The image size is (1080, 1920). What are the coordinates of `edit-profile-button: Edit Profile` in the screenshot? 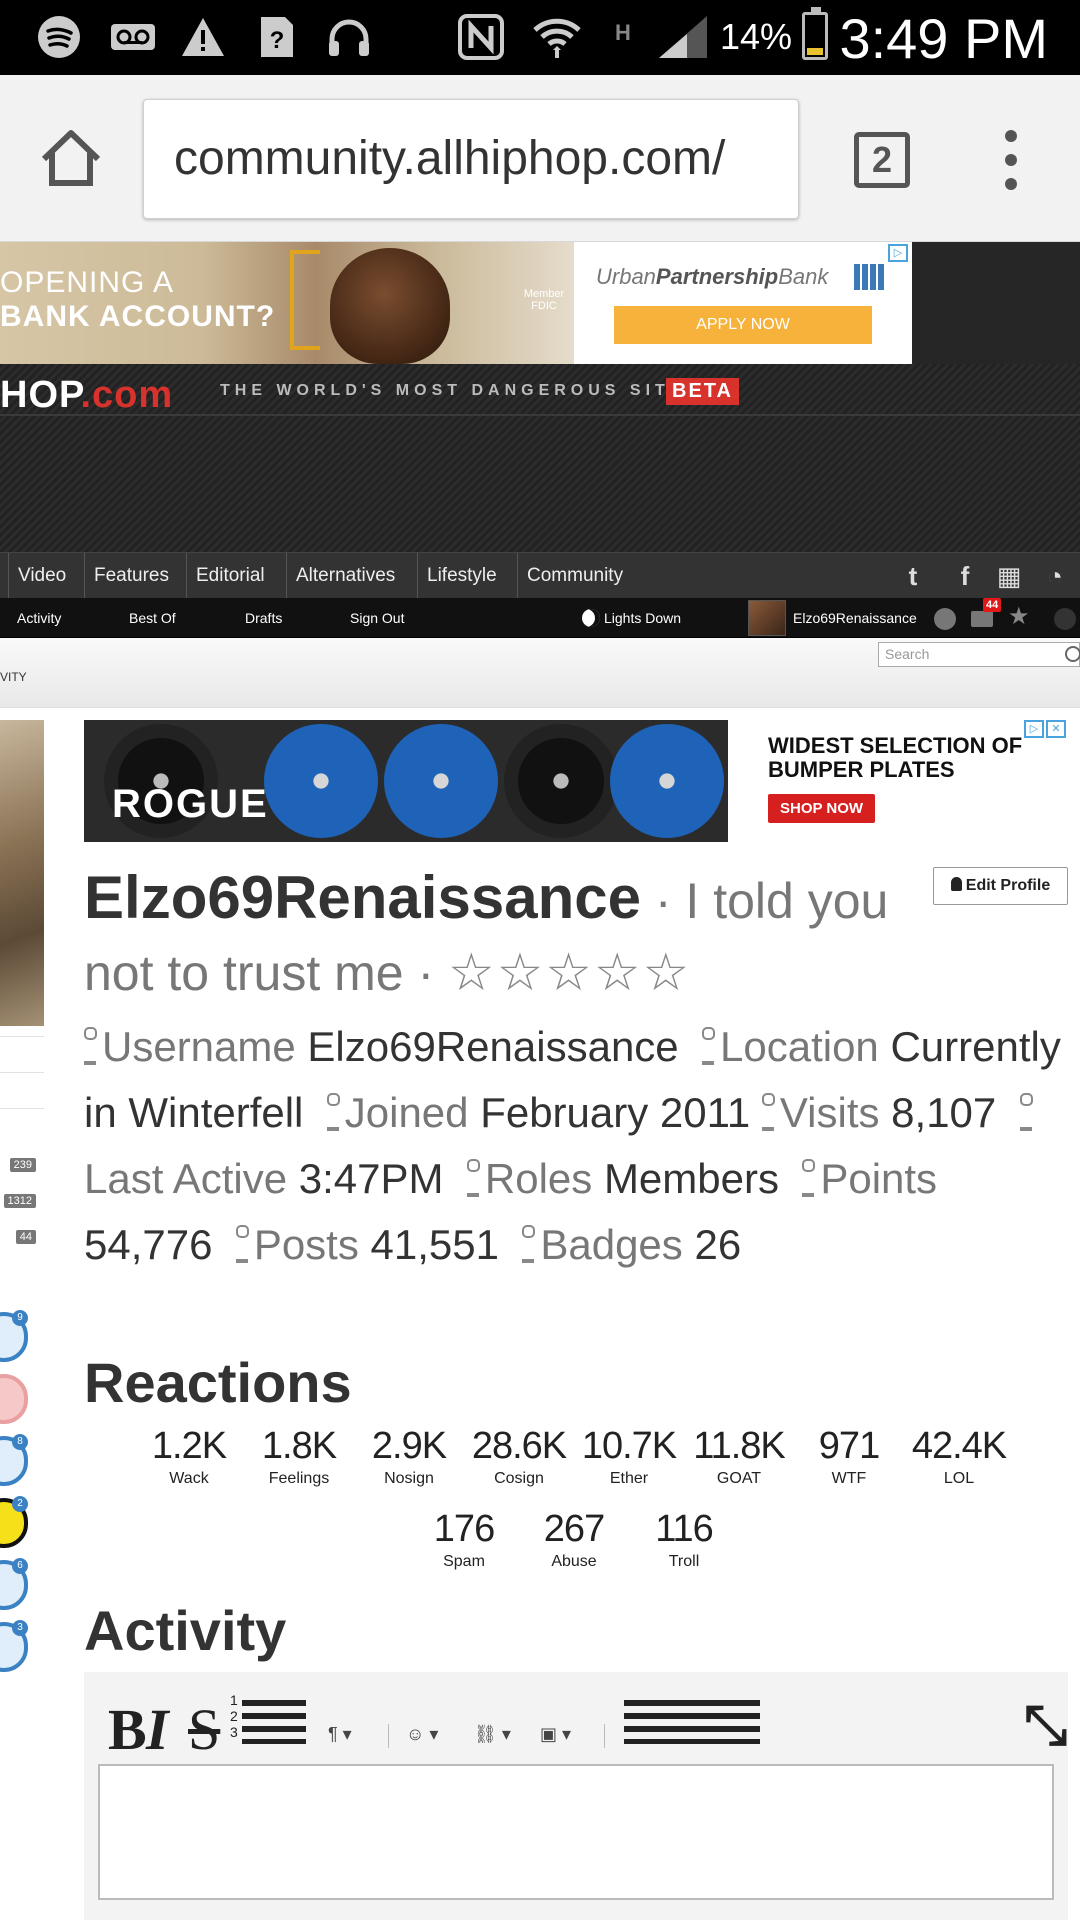 It's located at (1000, 886).